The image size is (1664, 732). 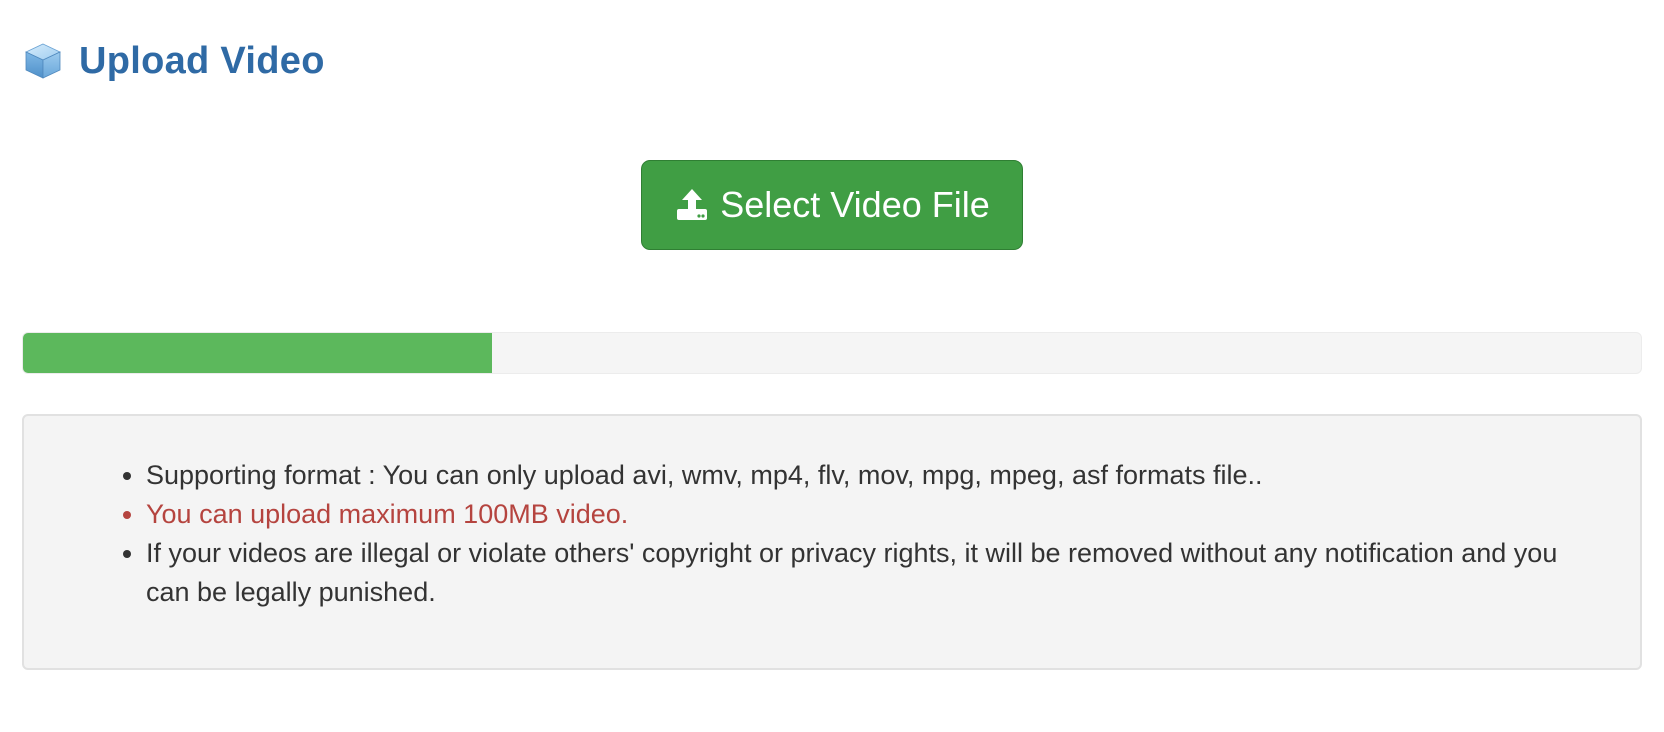 What do you see at coordinates (258, 353) in the screenshot?
I see `upload-progress-fill` at bounding box center [258, 353].